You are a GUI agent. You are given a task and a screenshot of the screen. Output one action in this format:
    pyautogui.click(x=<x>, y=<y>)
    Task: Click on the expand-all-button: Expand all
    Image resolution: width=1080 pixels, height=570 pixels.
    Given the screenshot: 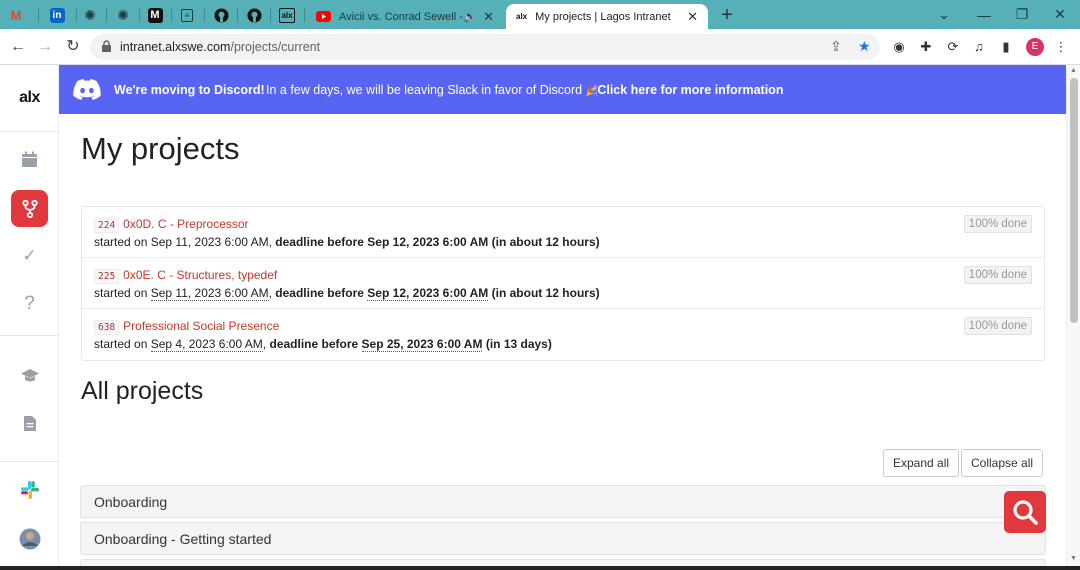 What is the action you would take?
    pyautogui.click(x=921, y=463)
    